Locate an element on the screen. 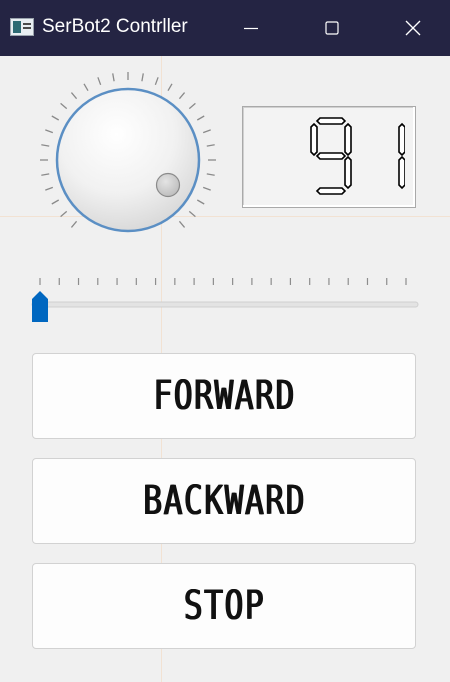 The height and width of the screenshot is (682, 450). stop-button-label: STOP is located at coordinates (224, 606).